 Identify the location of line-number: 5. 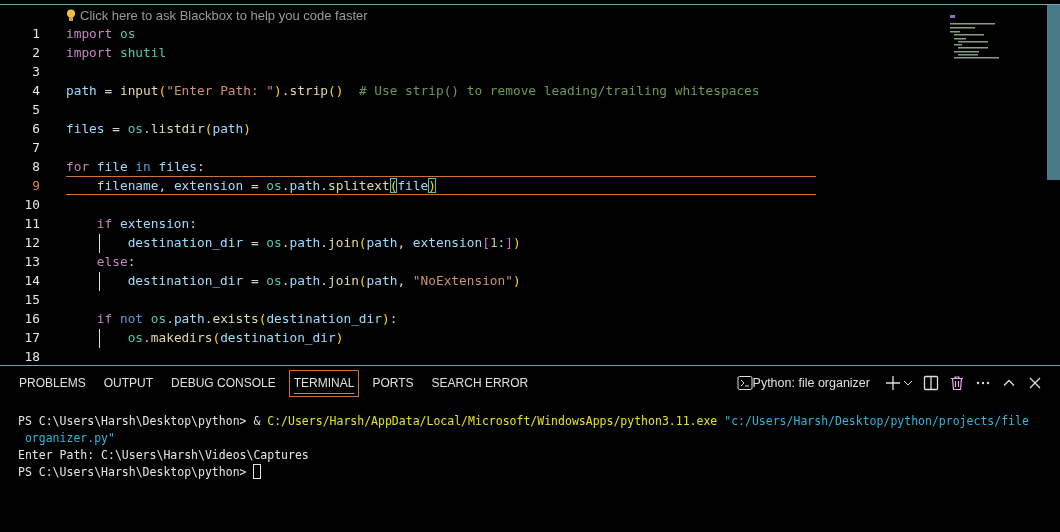
(35, 109).